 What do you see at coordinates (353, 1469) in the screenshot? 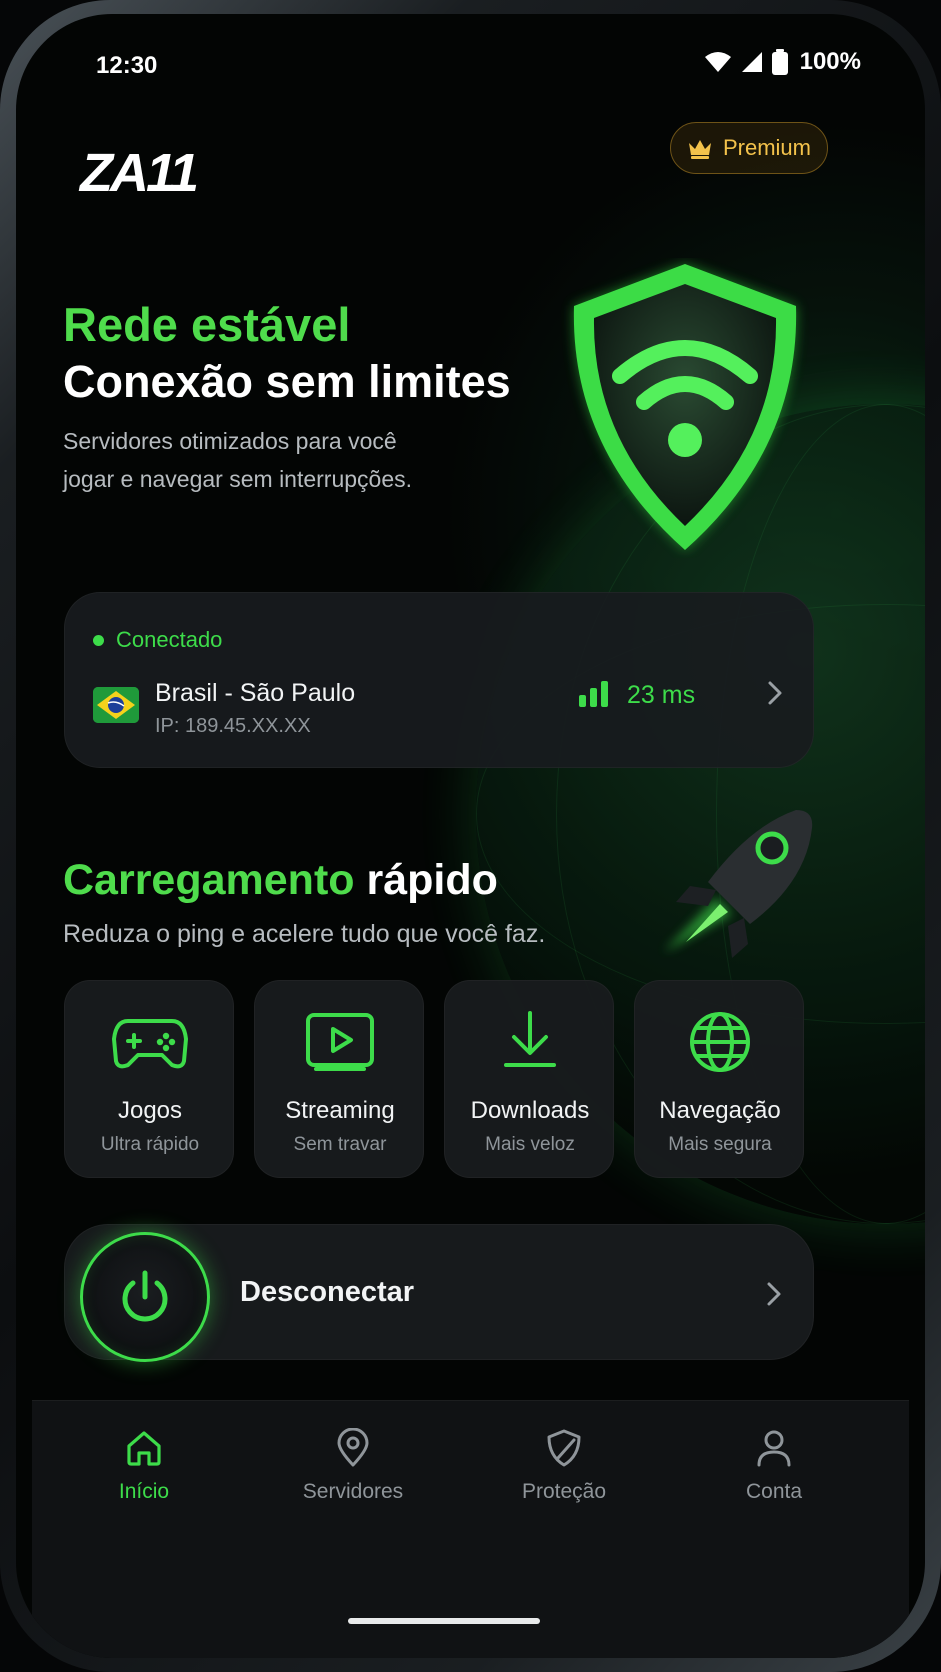
I see `nav-item-servers: Servidores` at bounding box center [353, 1469].